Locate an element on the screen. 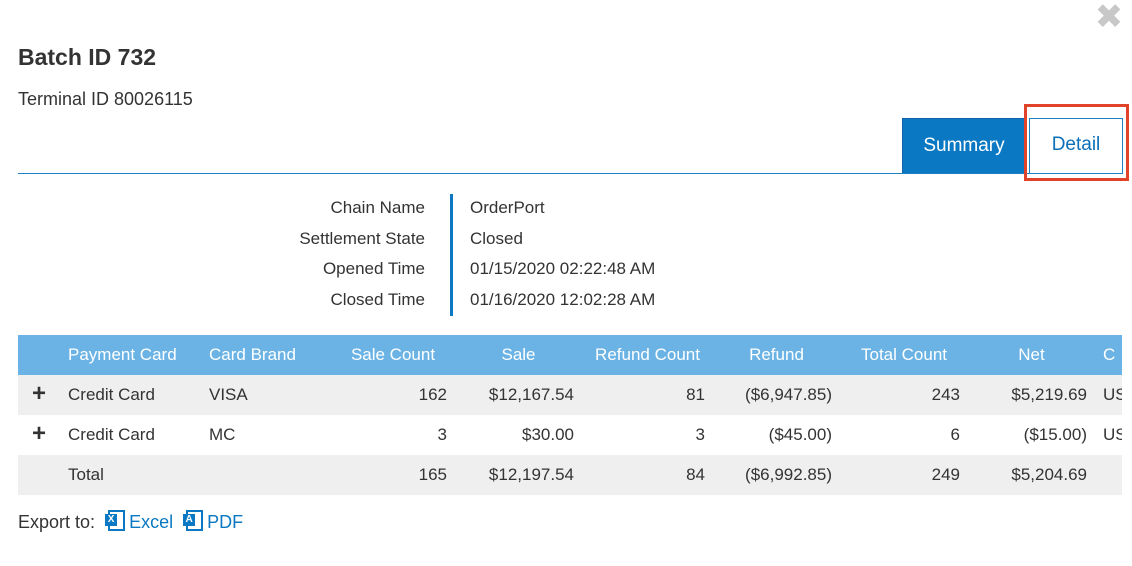 The width and height of the screenshot is (1132, 566). excel-file-icon: X is located at coordinates (115, 520).